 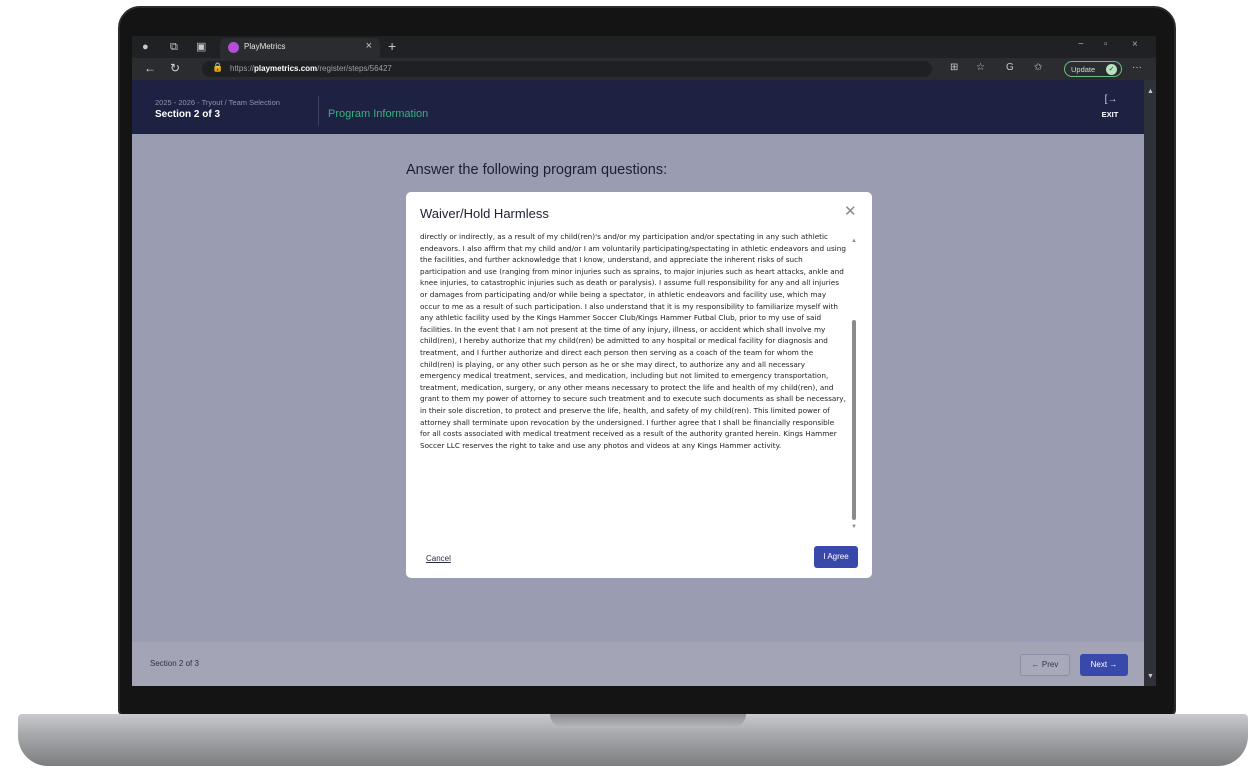 What do you see at coordinates (484, 213) in the screenshot?
I see `modal-title: Waiver/Hold Harmless` at bounding box center [484, 213].